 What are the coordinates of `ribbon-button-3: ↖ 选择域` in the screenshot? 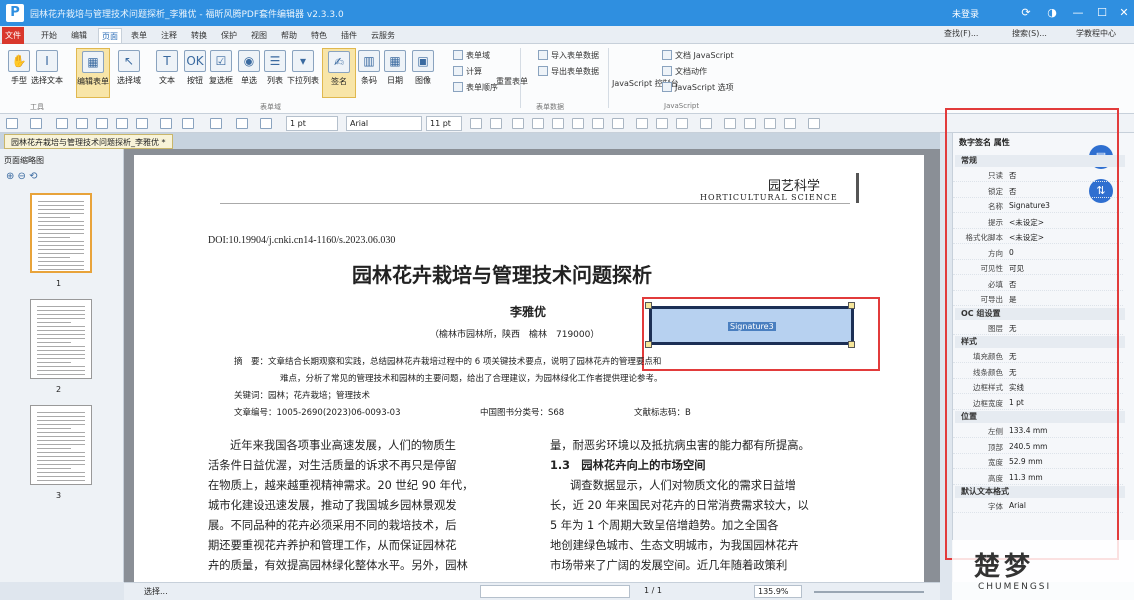 It's located at (129, 73).